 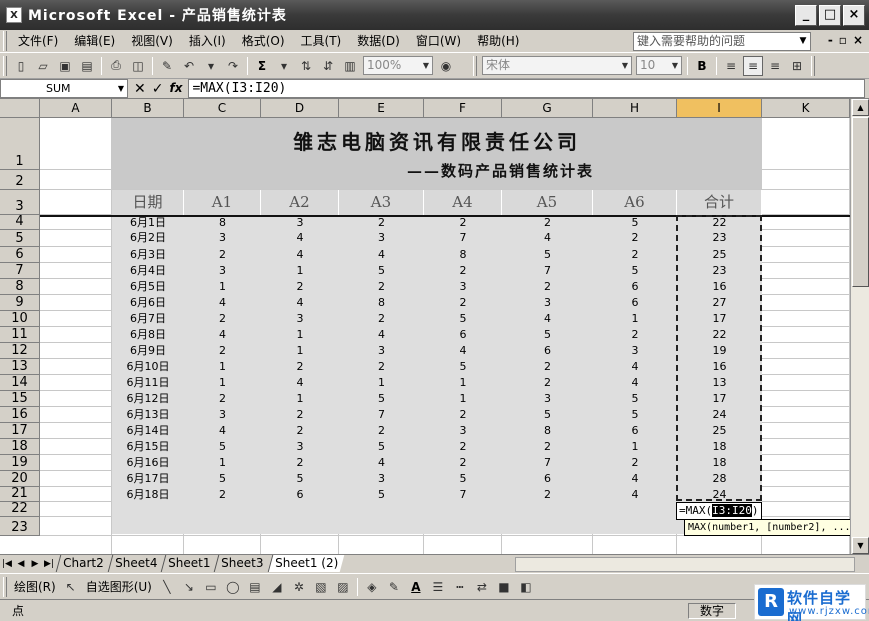 I want to click on menu-grip, so click(x=5, y=41).